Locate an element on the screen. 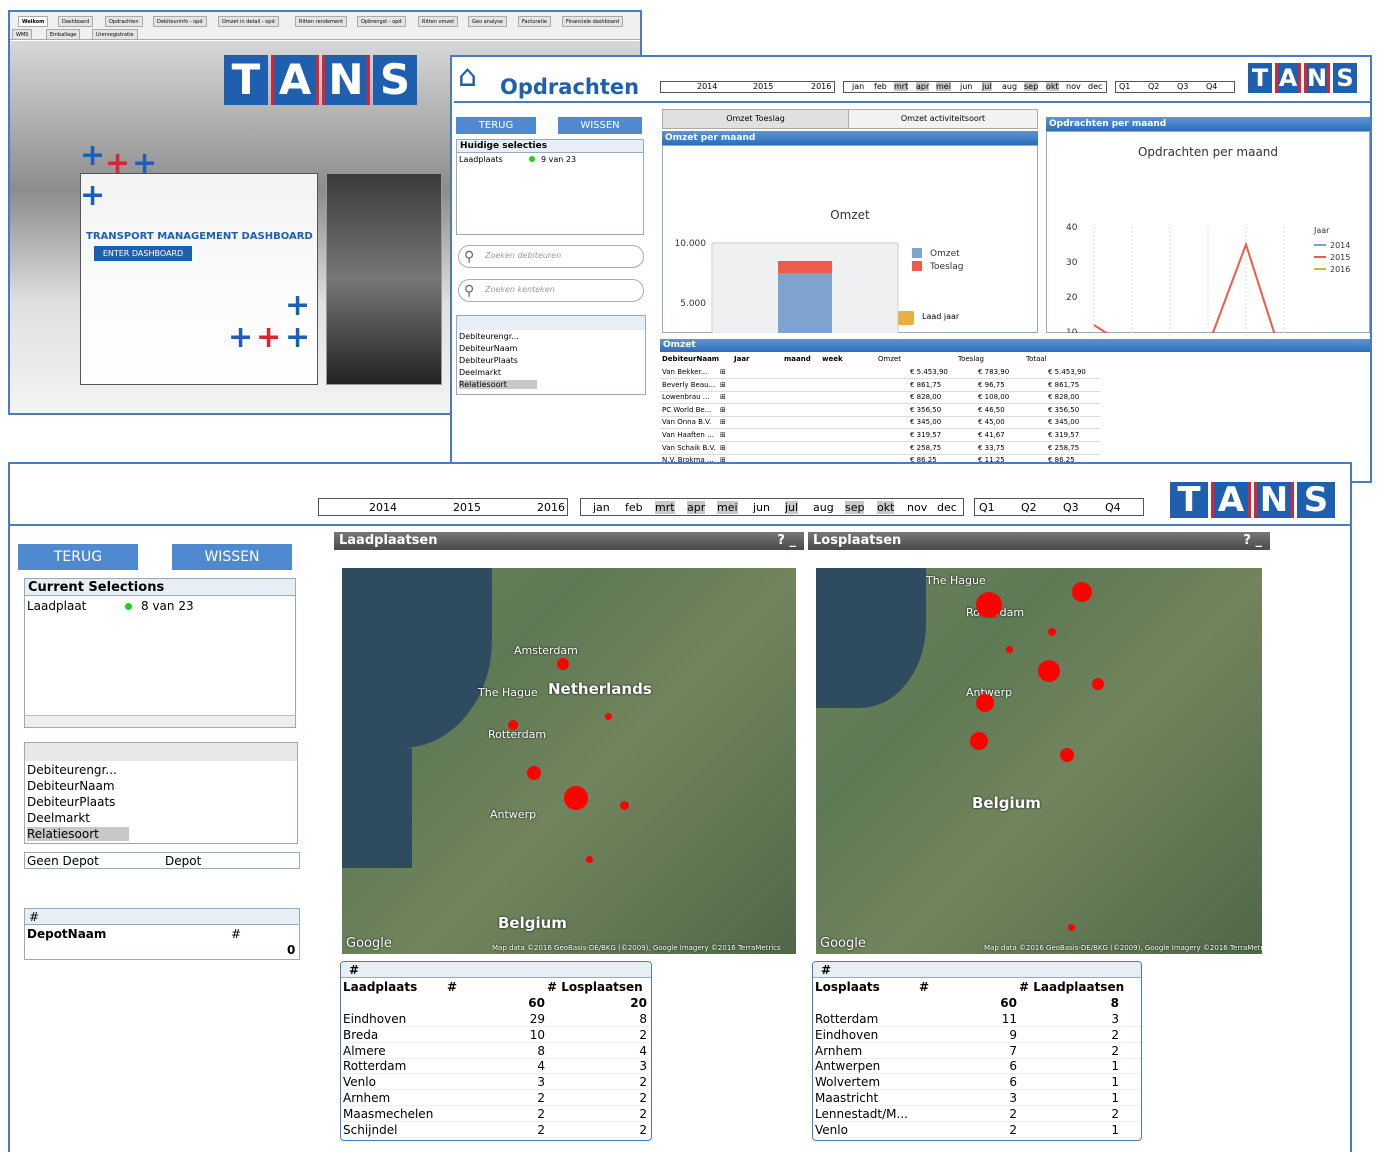  month-option: apr is located at coordinates (696, 507).